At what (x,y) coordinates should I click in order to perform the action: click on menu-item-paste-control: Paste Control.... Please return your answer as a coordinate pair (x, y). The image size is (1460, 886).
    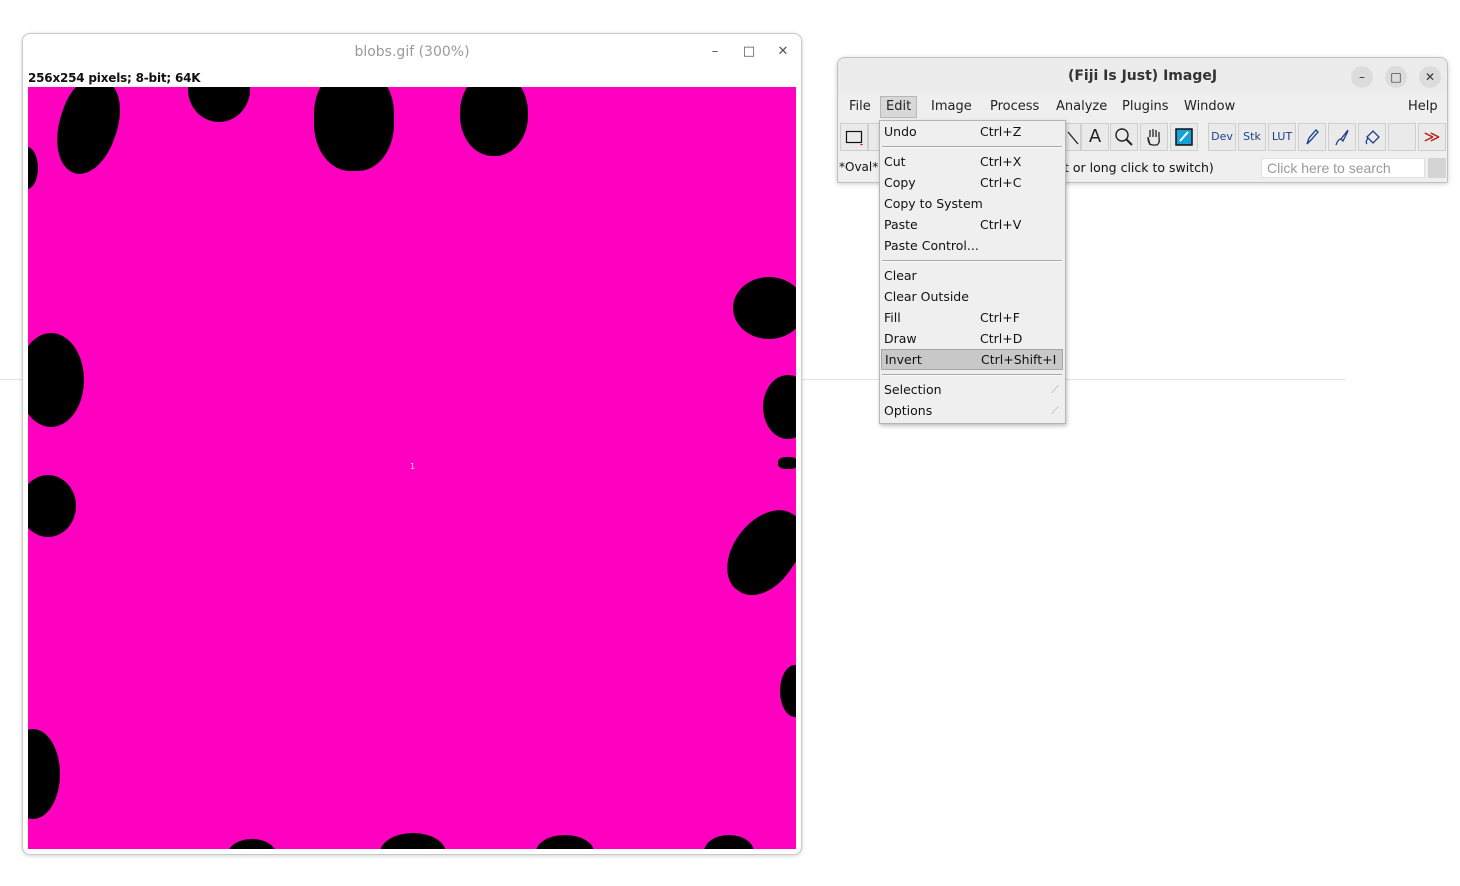
    Looking at the image, I should click on (972, 245).